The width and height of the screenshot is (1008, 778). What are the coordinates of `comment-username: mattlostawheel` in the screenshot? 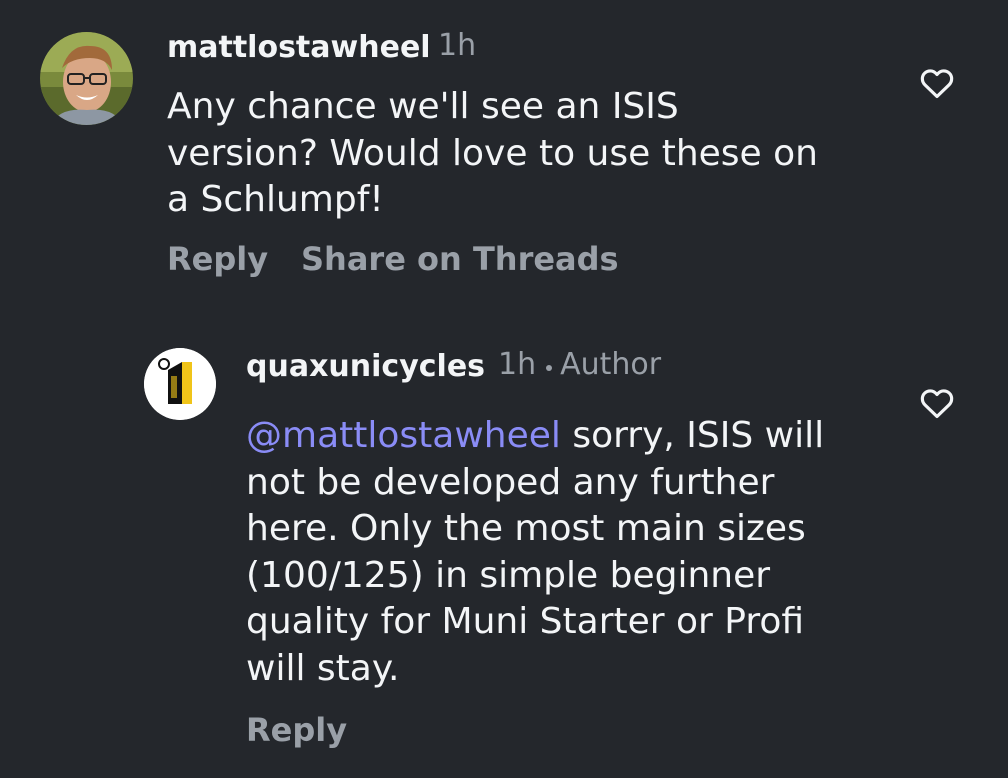 It's located at (299, 47).